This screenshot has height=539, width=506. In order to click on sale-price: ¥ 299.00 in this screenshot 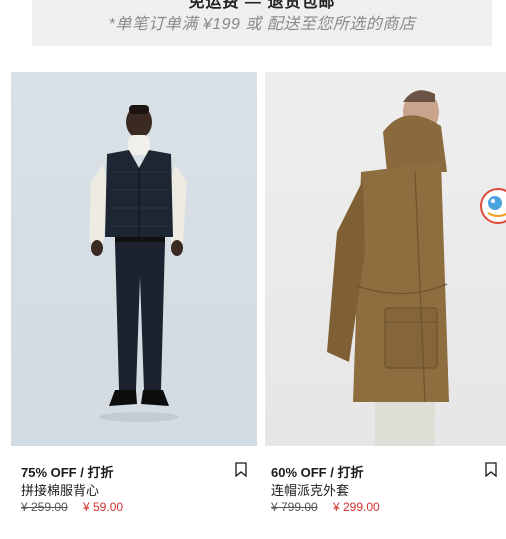, I will do `click(356, 507)`.